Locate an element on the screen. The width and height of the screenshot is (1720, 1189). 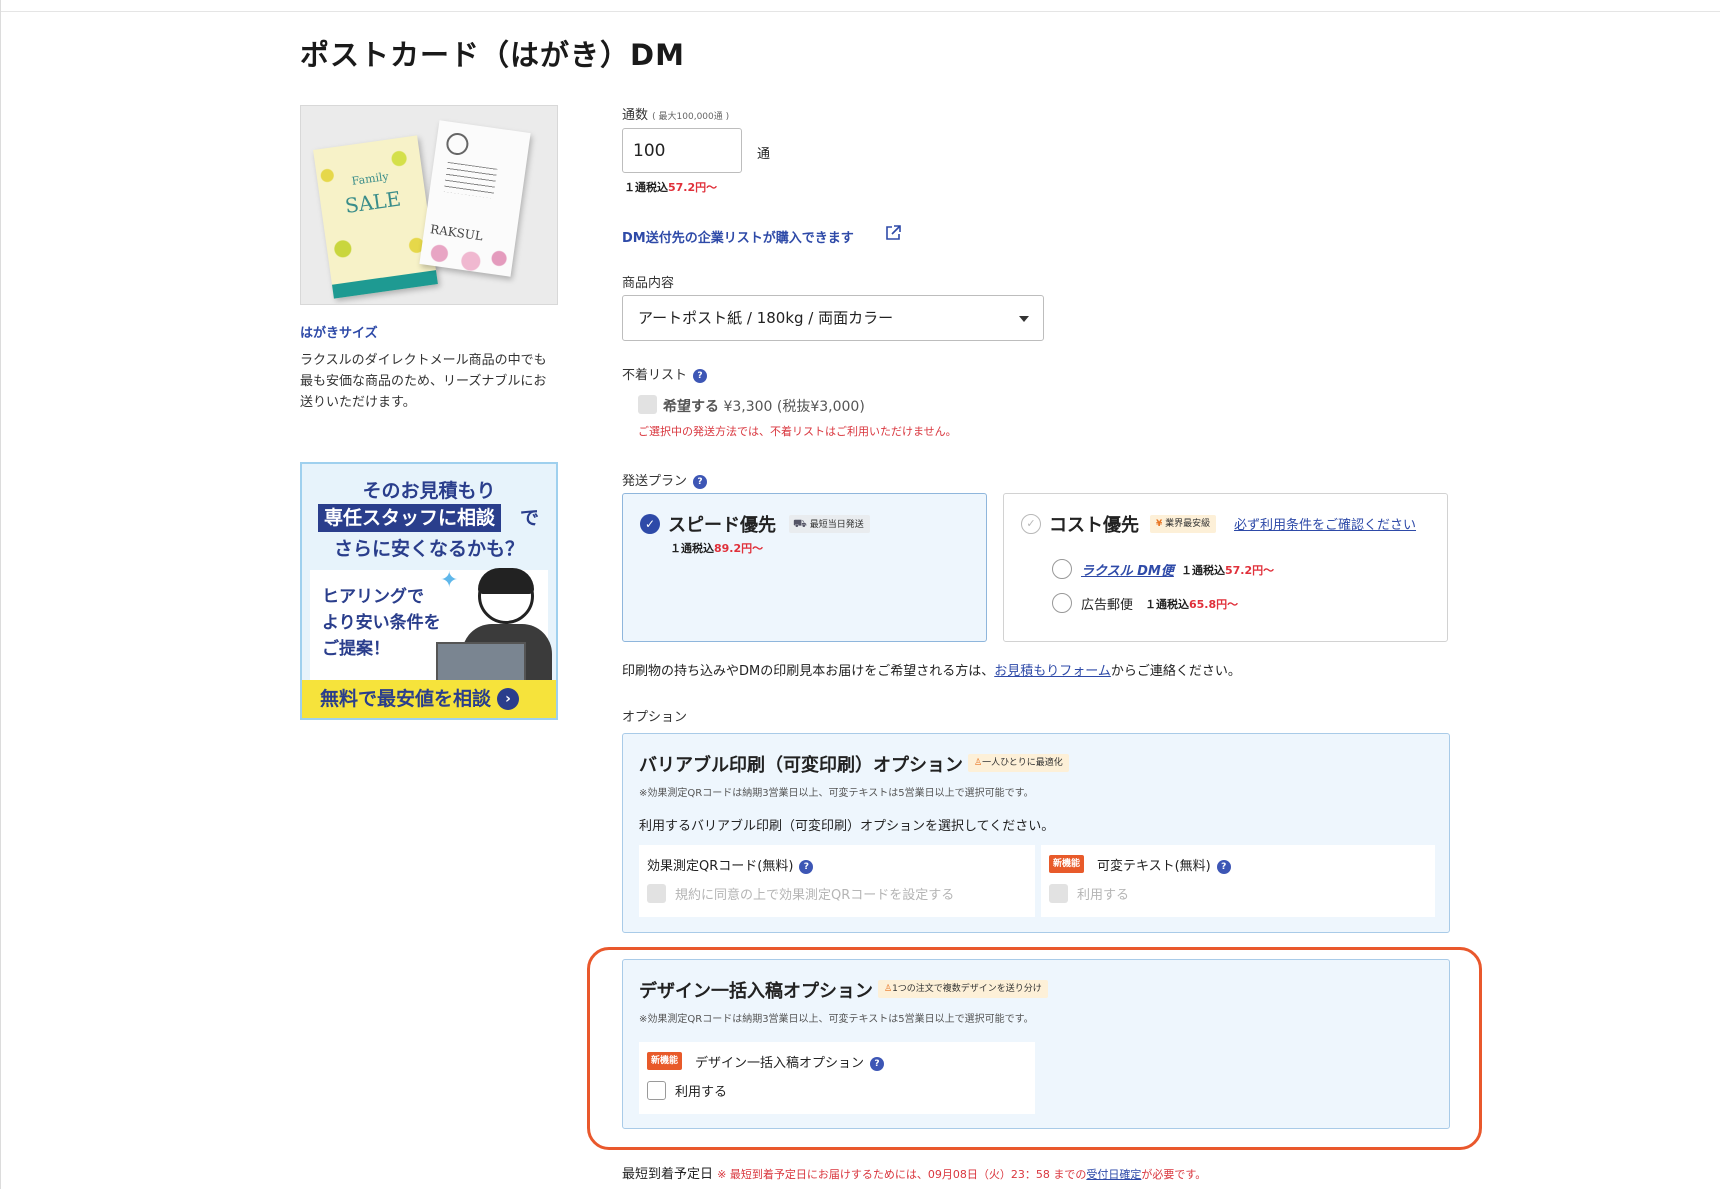
design-bulk-tag: ♙1つの注文で複数デザインを送り分け is located at coordinates (963, 989).